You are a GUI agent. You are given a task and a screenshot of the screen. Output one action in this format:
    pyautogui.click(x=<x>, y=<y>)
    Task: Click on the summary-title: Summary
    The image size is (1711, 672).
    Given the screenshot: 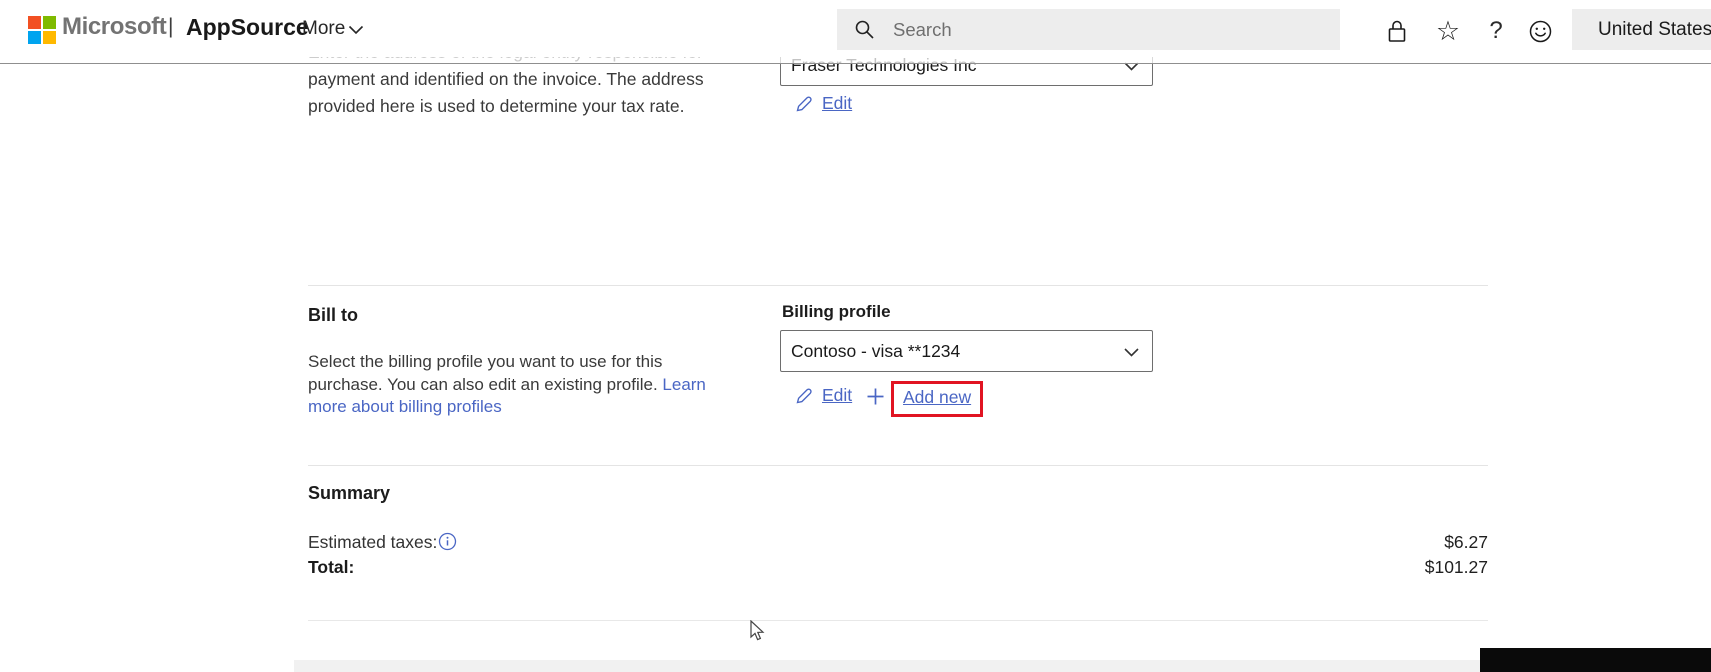 What is the action you would take?
    pyautogui.click(x=349, y=493)
    